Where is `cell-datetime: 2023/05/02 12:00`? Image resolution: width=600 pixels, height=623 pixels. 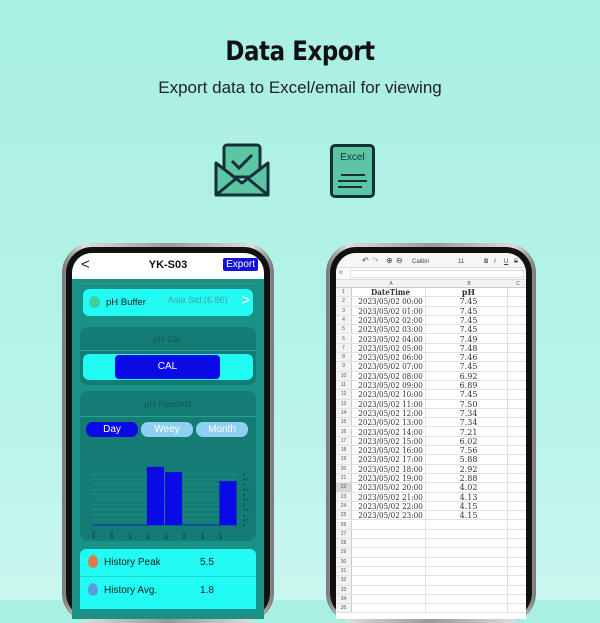
cell-datetime: 2023/05/02 12:00 is located at coordinates (391, 413).